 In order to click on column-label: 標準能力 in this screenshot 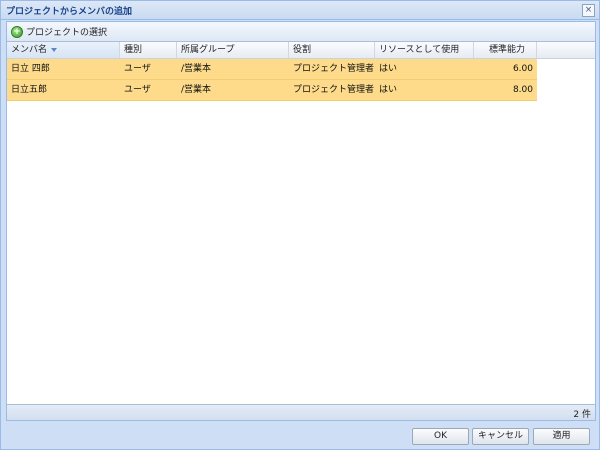, I will do `click(507, 50)`.